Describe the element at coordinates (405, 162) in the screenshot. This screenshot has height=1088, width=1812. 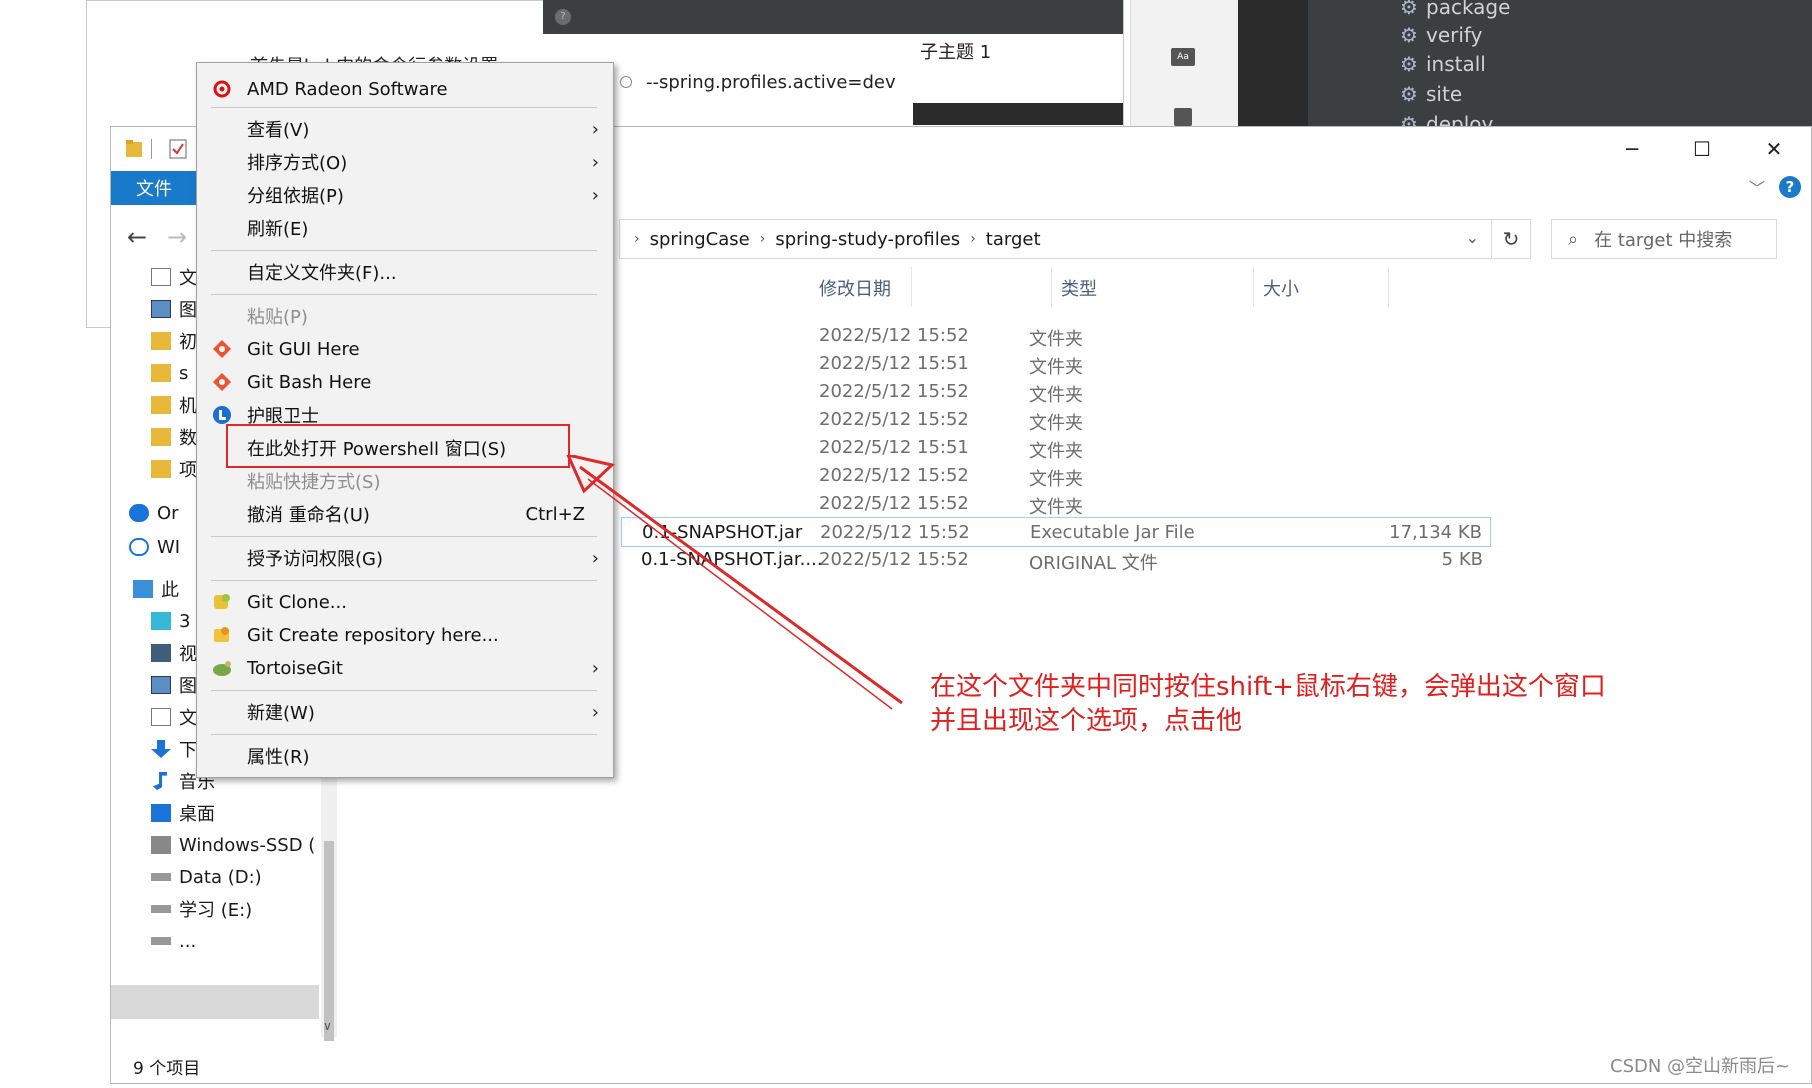
I see `context-menu-item: 排序方式(O) ›` at that location.